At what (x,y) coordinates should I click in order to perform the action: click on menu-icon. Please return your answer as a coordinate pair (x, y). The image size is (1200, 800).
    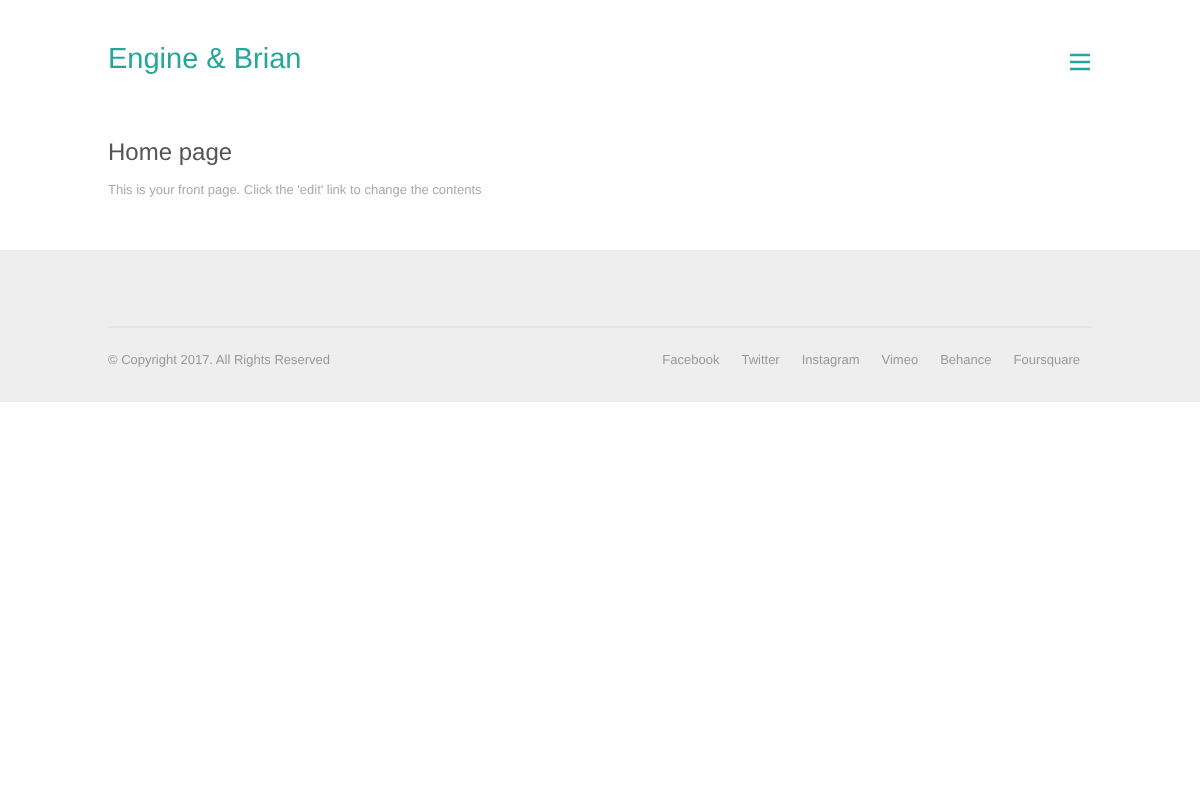
    Looking at the image, I should click on (1080, 62).